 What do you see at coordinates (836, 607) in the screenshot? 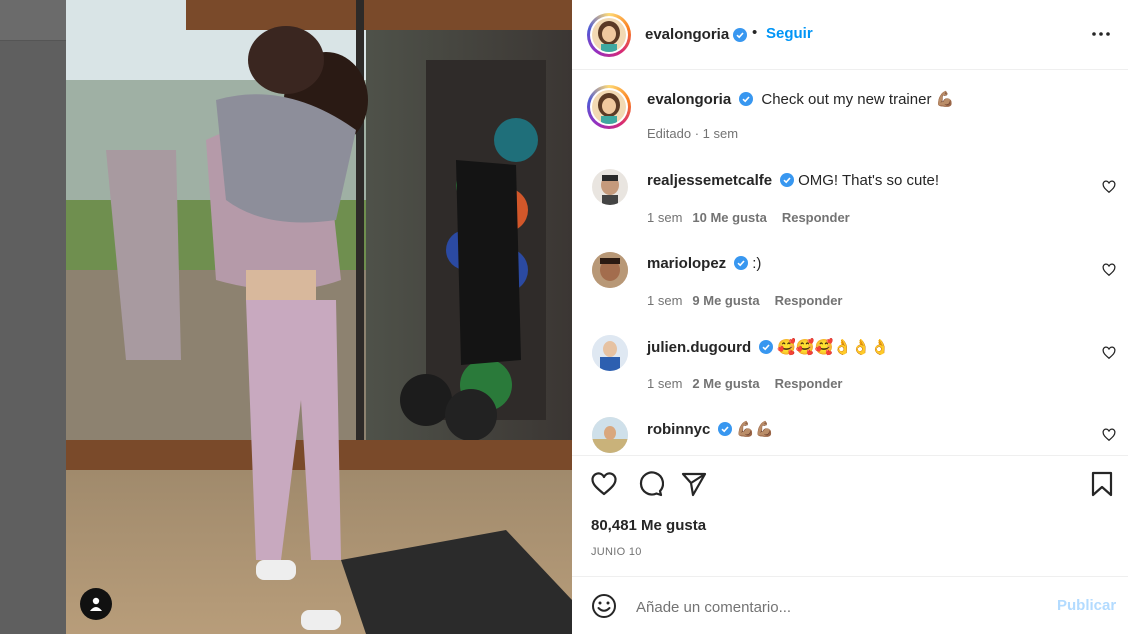
I see `comment-input` at bounding box center [836, 607].